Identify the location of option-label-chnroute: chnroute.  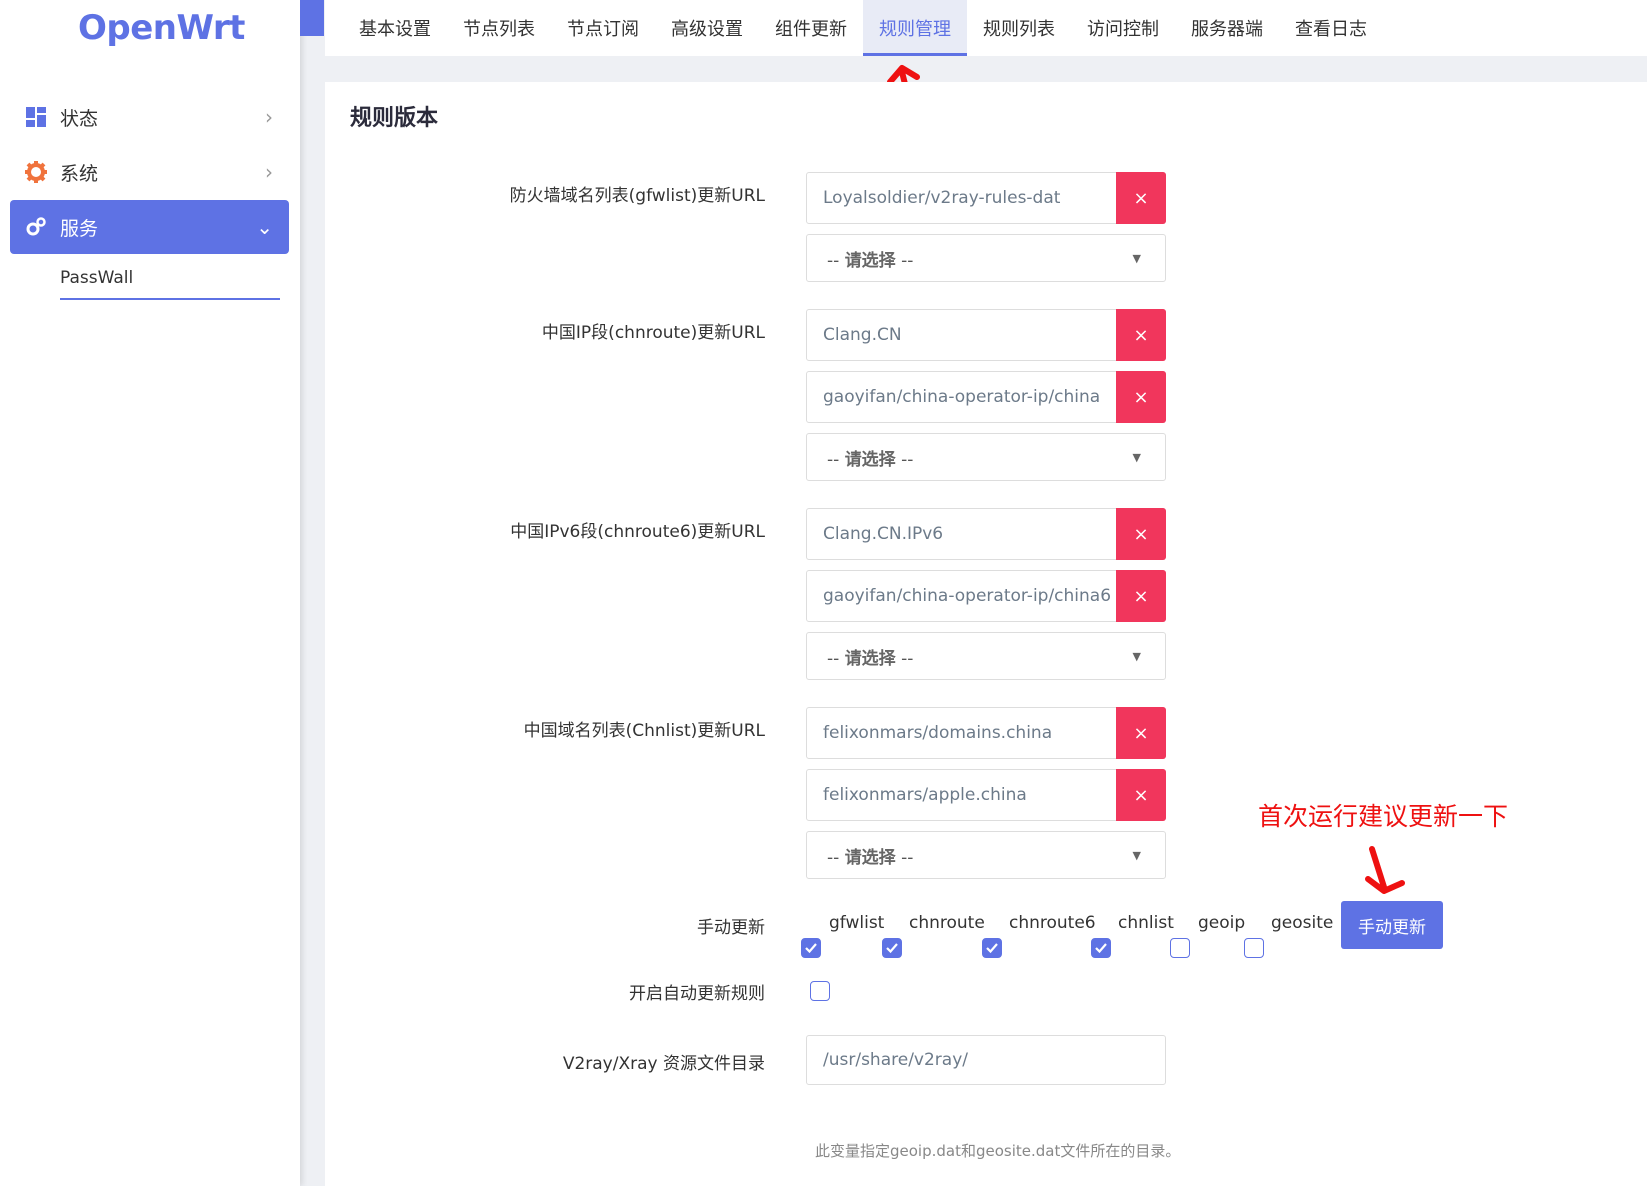
(947, 923).